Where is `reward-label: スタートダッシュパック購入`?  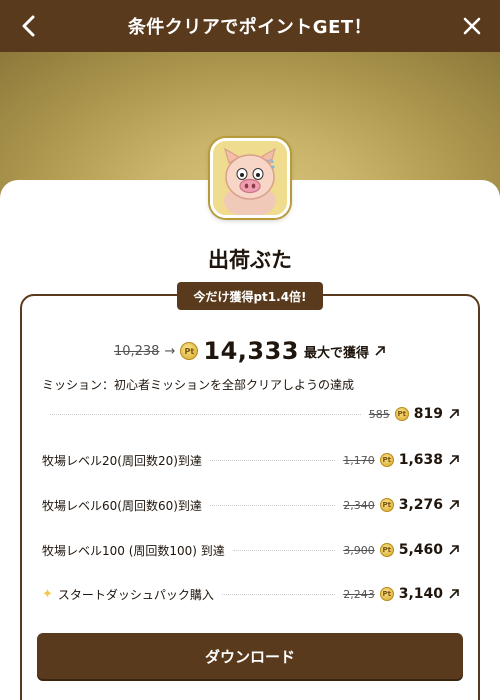 reward-label: スタートダッシュパック購入 is located at coordinates (135, 594).